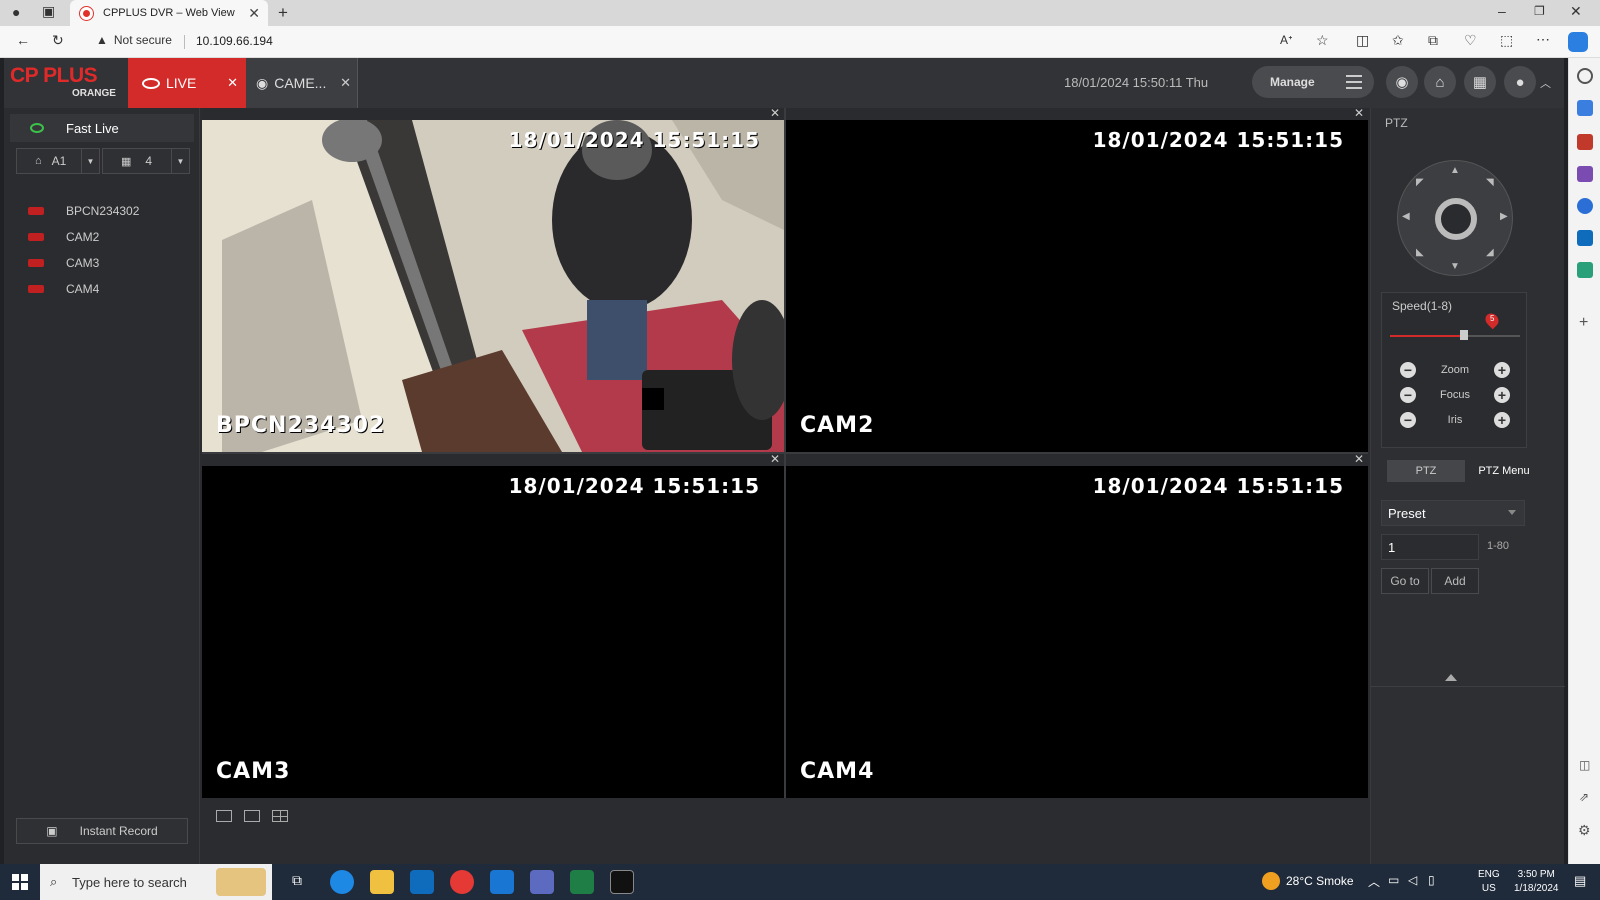 The height and width of the screenshot is (900, 1600). I want to click on fullscreen-icon, so click(224, 816).